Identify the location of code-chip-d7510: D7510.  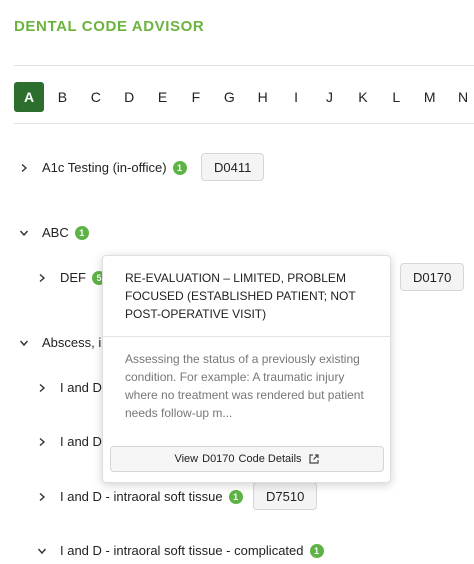
(285, 496).